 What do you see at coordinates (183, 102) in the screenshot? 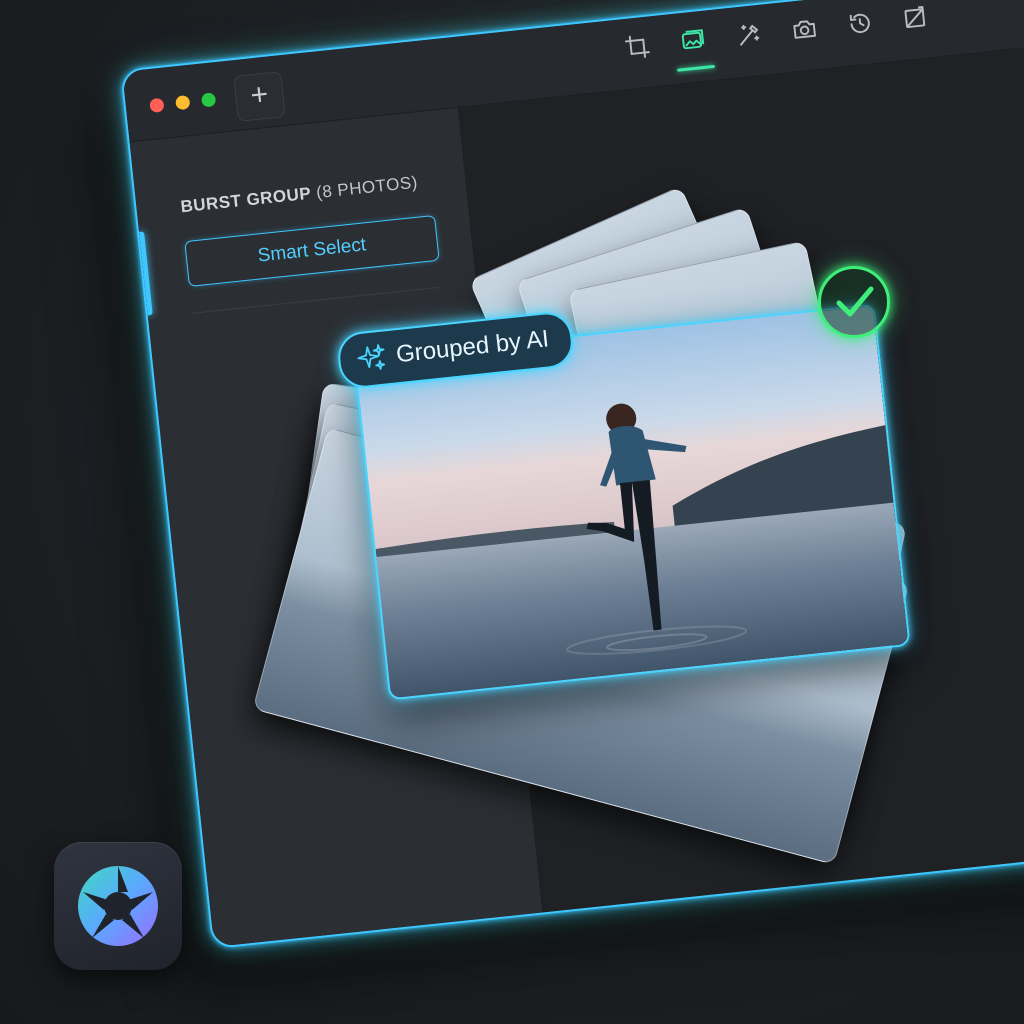
I see `minimize-window-button` at bounding box center [183, 102].